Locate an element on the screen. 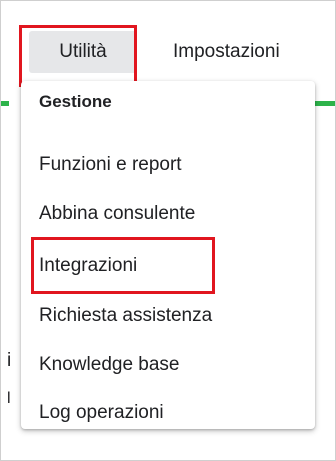  dropdown-section-heading: Gestione is located at coordinates (75, 101).